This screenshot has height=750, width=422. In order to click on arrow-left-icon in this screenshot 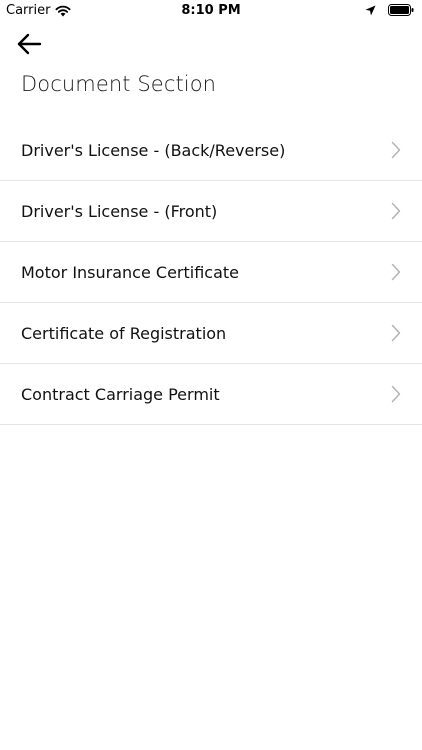, I will do `click(29, 46)`.